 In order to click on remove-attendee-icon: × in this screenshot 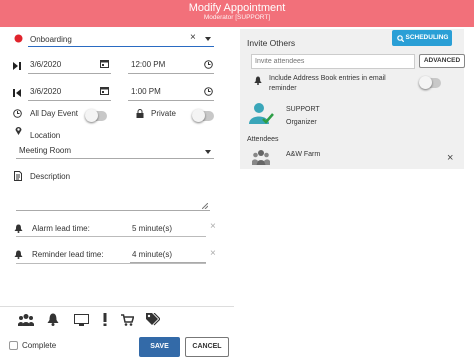, I will do `click(450, 158)`.